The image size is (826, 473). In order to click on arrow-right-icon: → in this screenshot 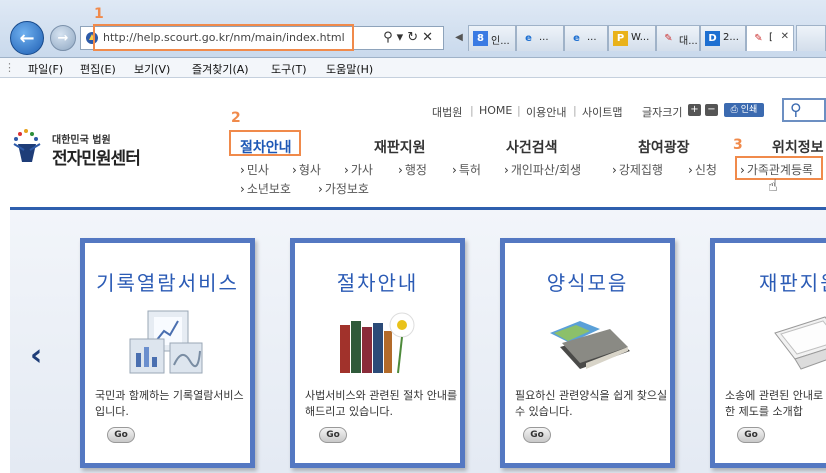, I will do `click(63, 38)`.